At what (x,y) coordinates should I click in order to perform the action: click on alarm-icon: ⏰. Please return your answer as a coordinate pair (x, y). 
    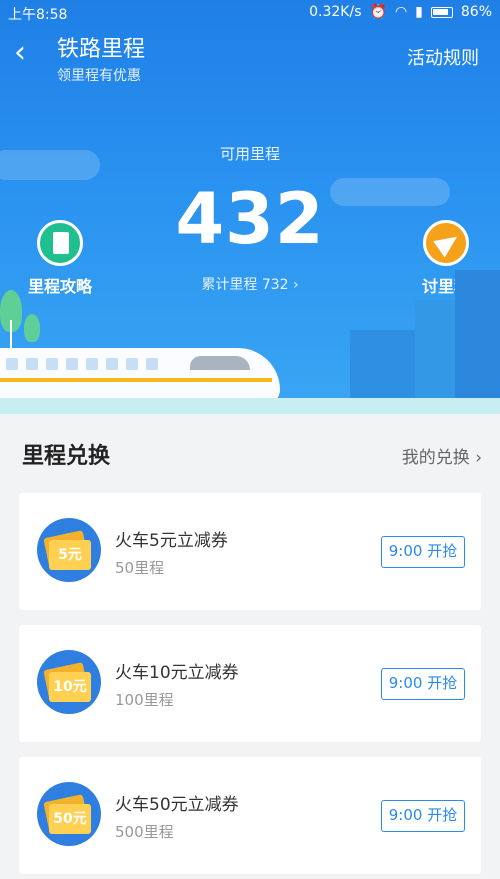
    Looking at the image, I should click on (378, 12).